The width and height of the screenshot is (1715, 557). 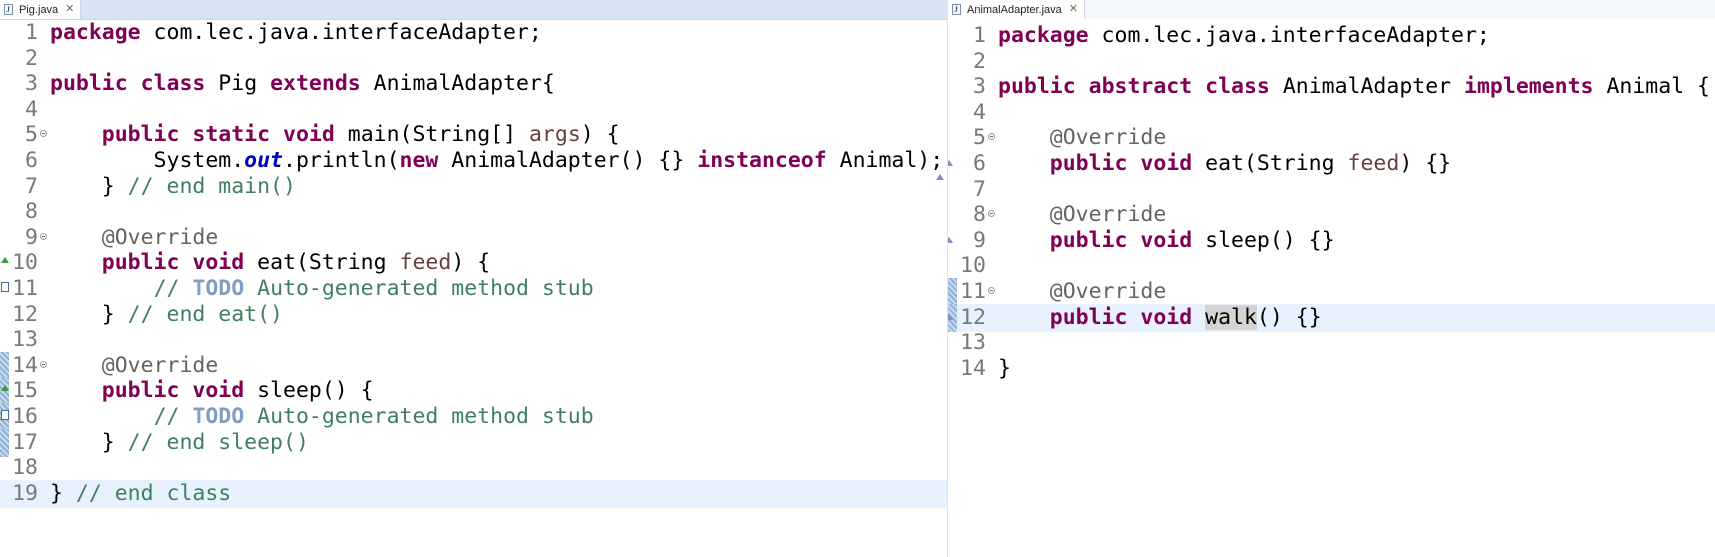 I want to click on code-line: 8, so click(x=474, y=212).